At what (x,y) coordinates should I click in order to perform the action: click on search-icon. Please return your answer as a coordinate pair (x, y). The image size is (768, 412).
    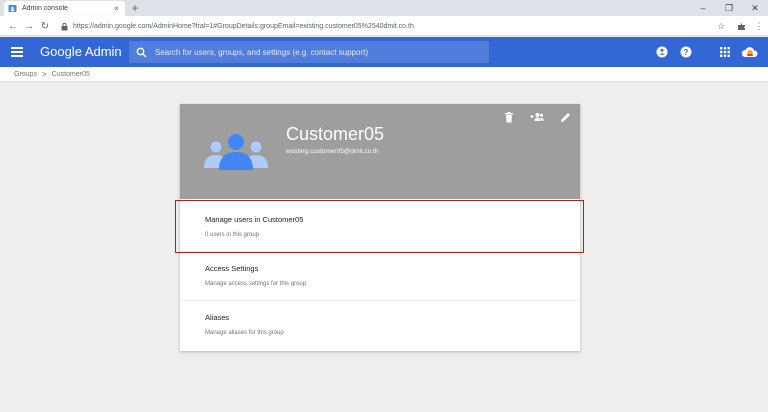
    Looking at the image, I should click on (141, 52).